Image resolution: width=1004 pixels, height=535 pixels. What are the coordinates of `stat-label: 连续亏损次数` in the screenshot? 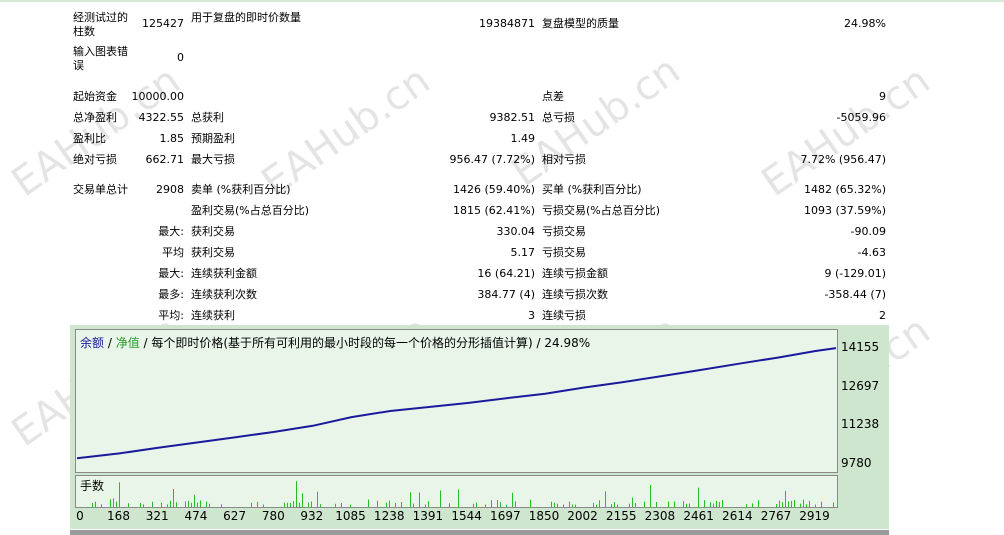 It's located at (575, 294).